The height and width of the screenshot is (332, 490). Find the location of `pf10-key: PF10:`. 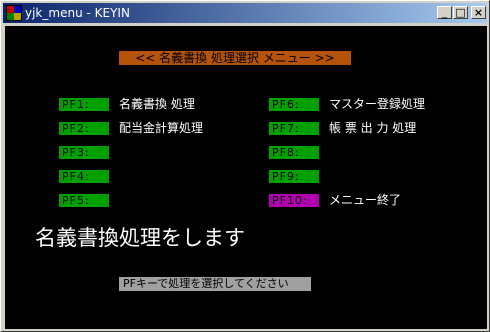

pf10-key: PF10: is located at coordinates (294, 200).